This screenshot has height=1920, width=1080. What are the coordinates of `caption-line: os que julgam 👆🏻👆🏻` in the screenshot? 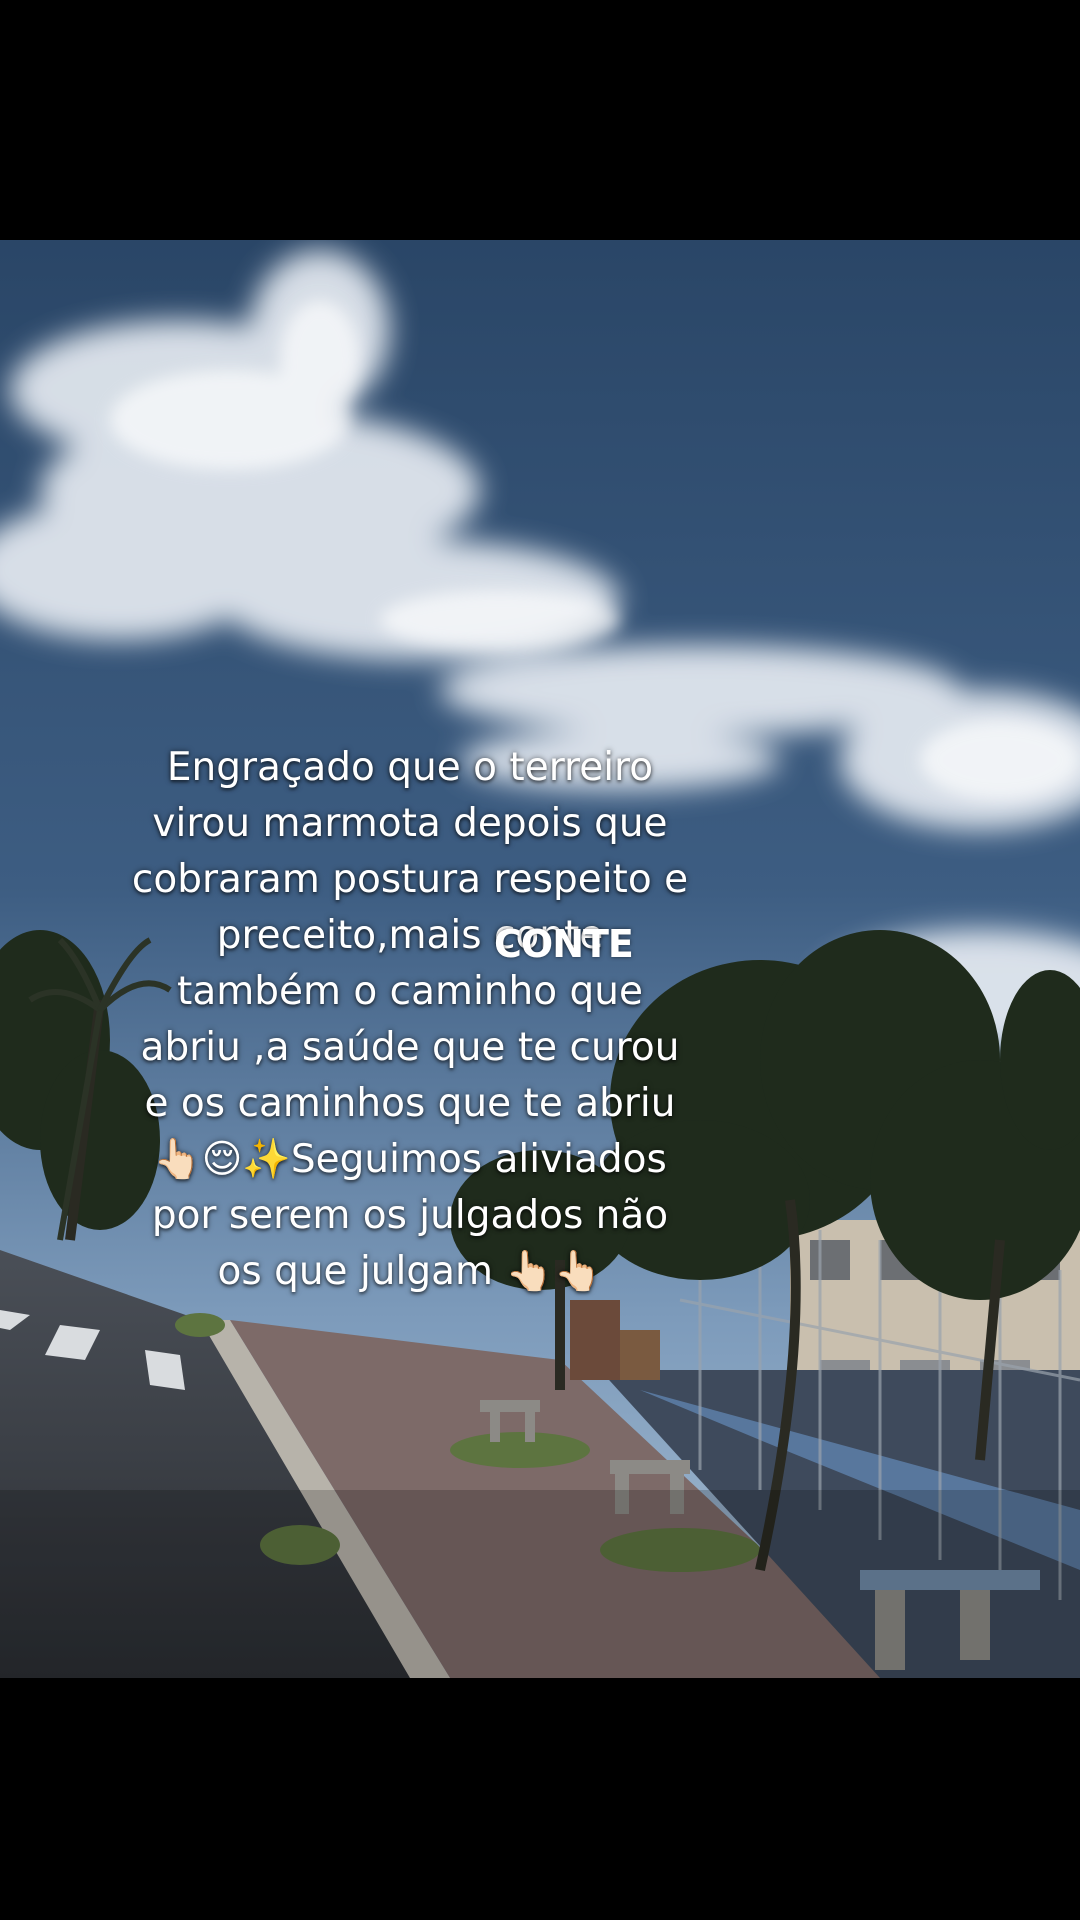 It's located at (410, 1271).